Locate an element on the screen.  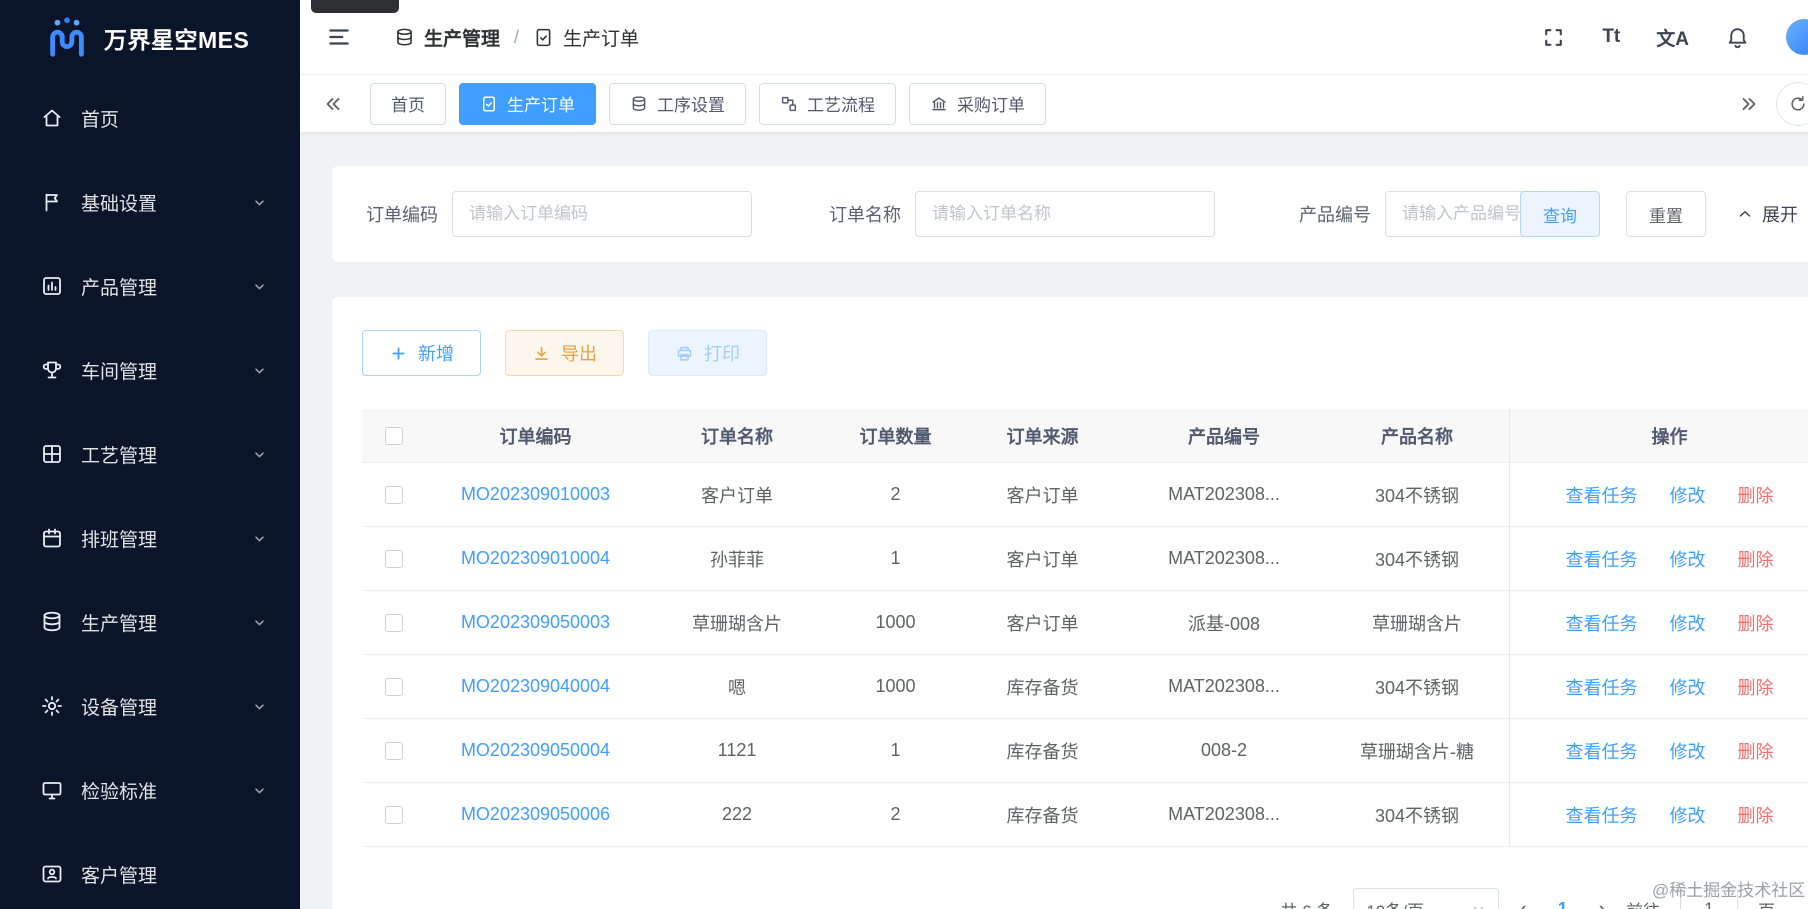
order-name-cell: 客户订单 is located at coordinates (737, 495).